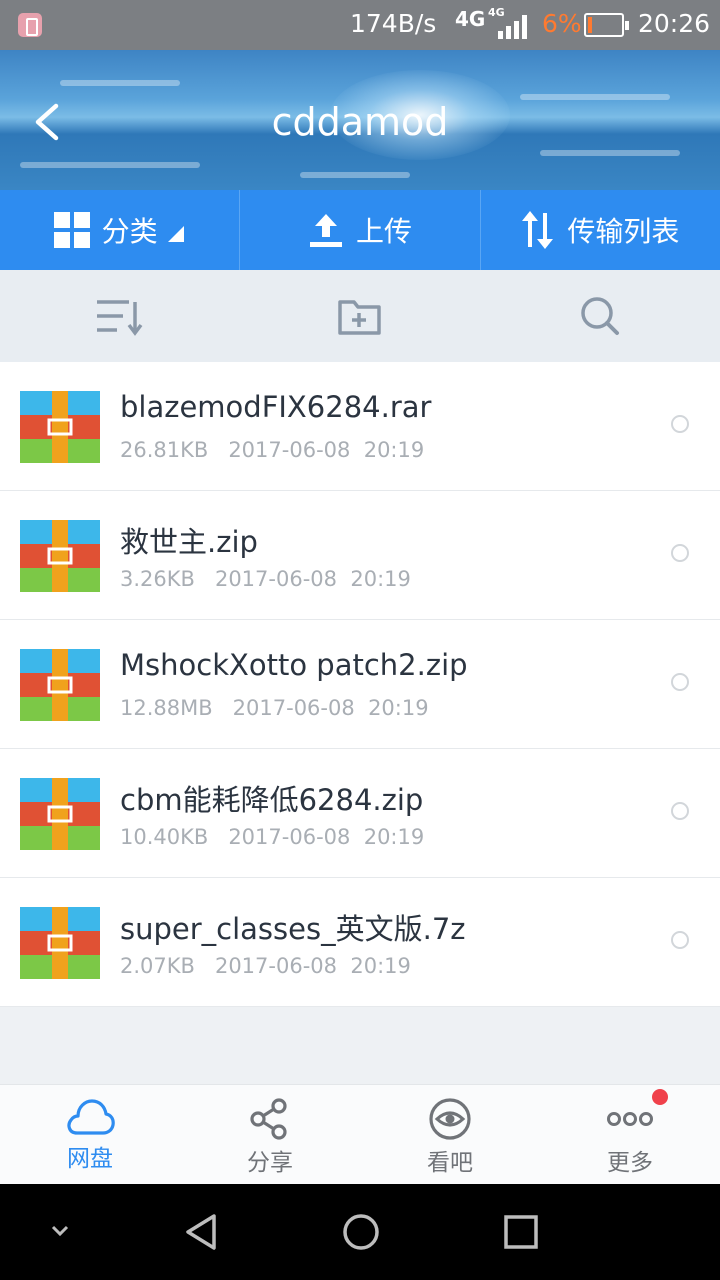  I want to click on file-meta: 10.40KB 2017-06-08 20:19, so click(272, 837).